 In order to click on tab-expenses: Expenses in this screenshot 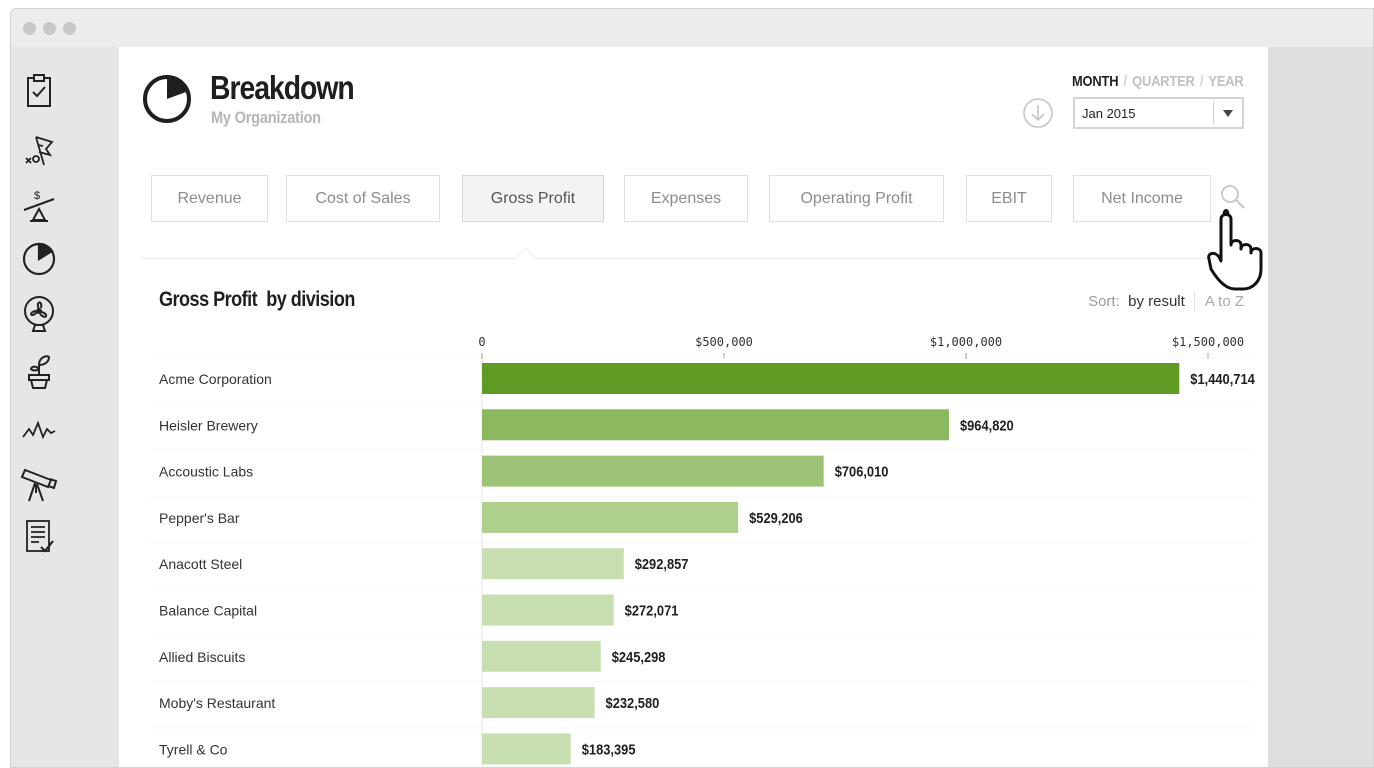, I will do `click(686, 198)`.